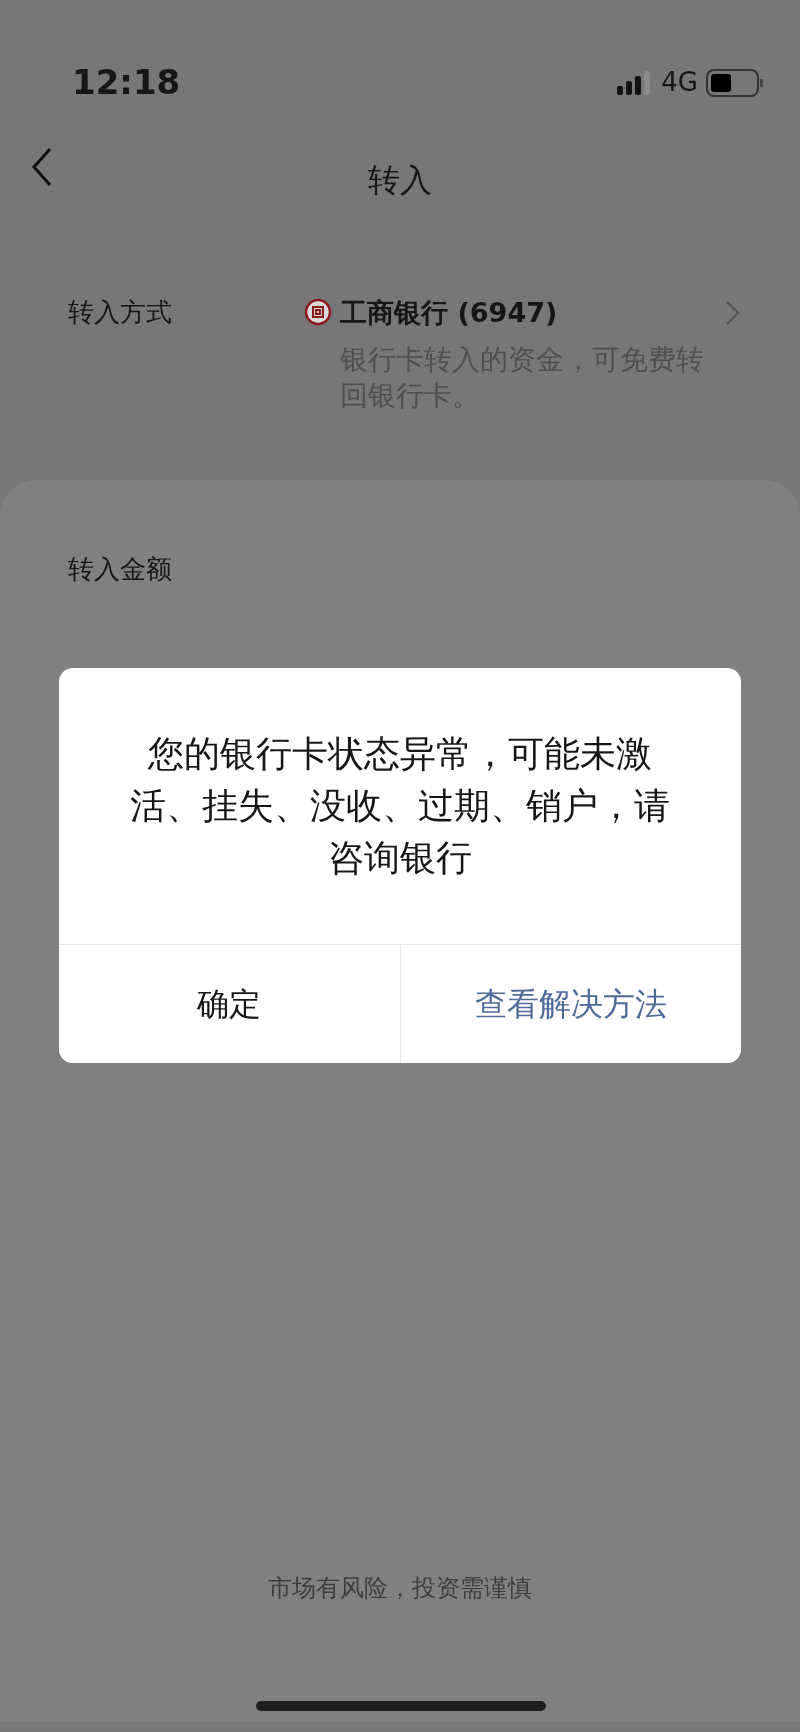 This screenshot has width=800, height=1732. What do you see at coordinates (400, 1588) in the screenshot?
I see `risk-notice: 市场有风险，投资需谨慎` at bounding box center [400, 1588].